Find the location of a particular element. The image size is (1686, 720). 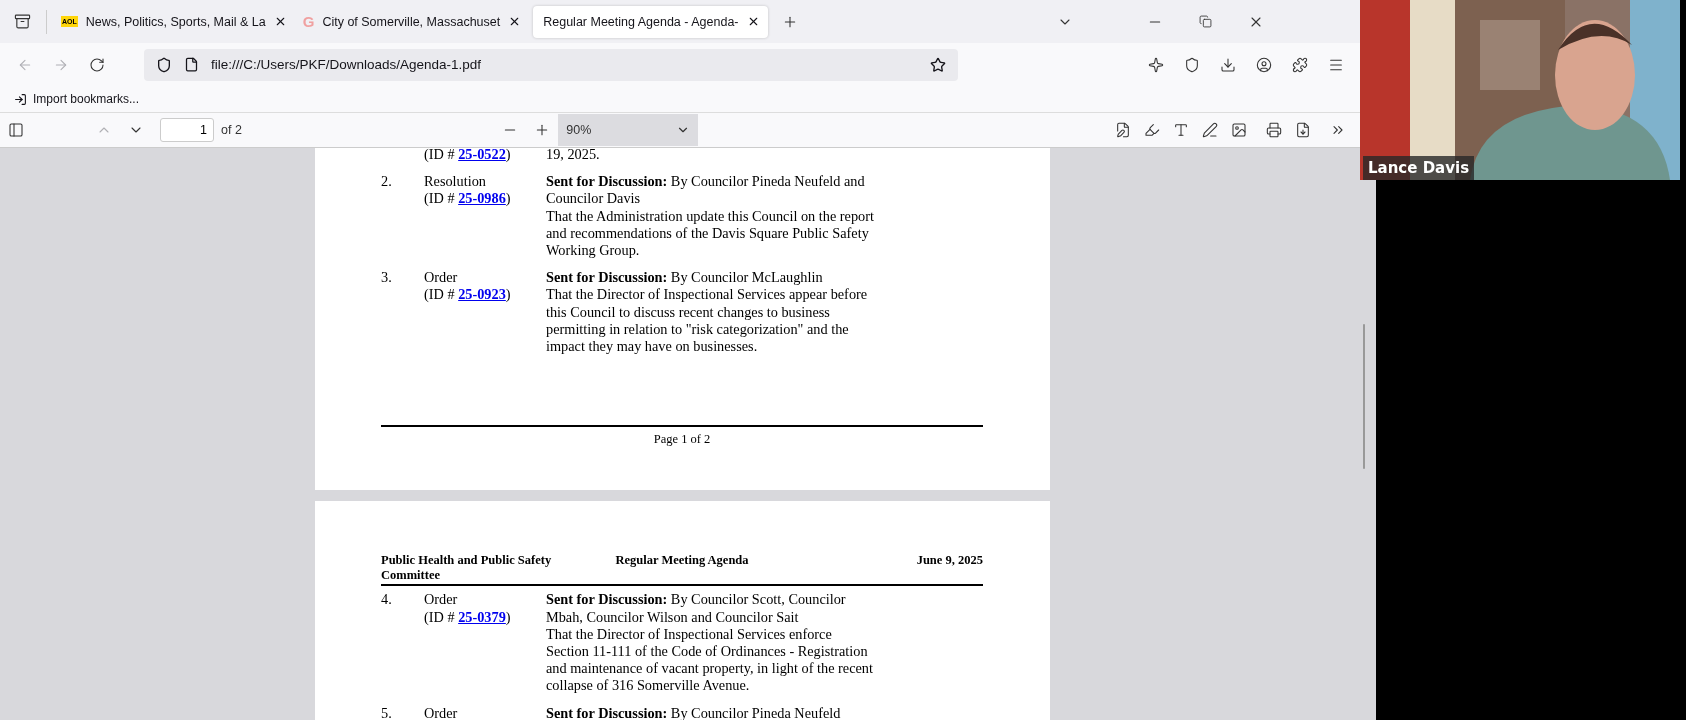

shield-icon is located at coordinates (164, 64).